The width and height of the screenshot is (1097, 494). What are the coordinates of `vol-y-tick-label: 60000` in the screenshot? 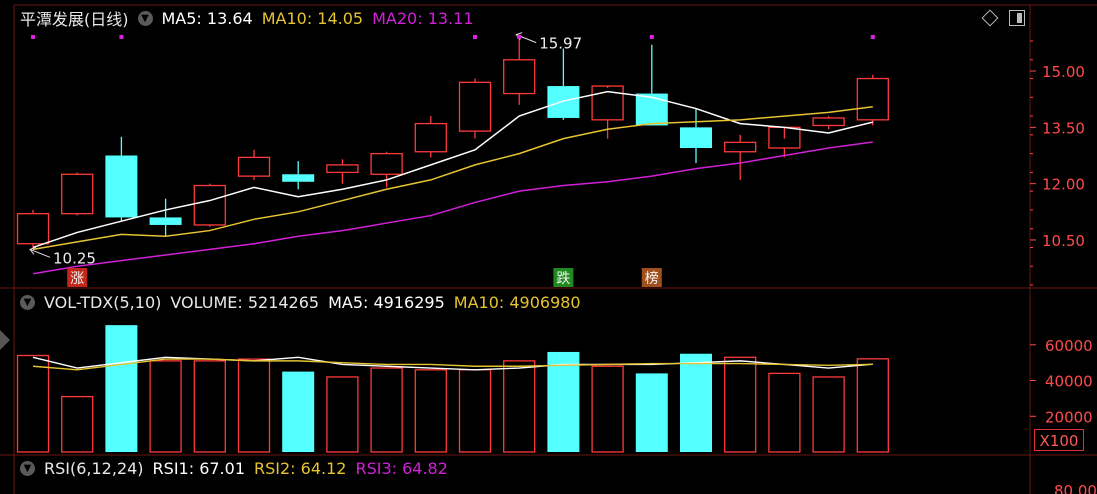 It's located at (1069, 346).